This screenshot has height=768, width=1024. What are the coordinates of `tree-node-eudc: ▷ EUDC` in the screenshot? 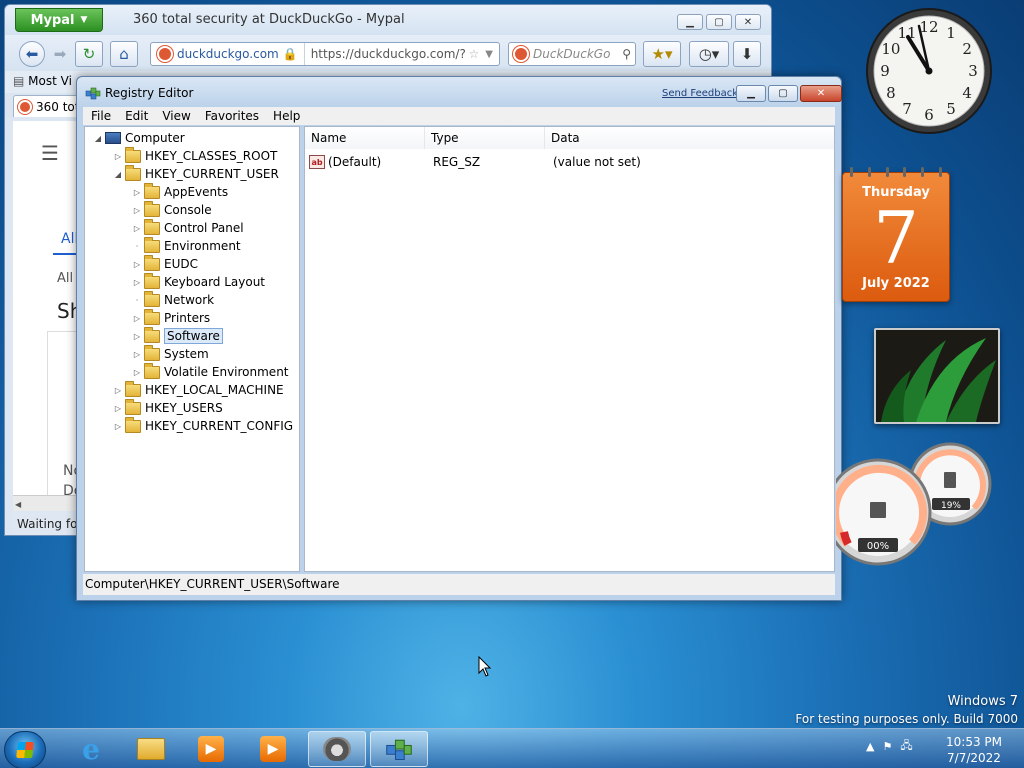 It's located at (165, 263).